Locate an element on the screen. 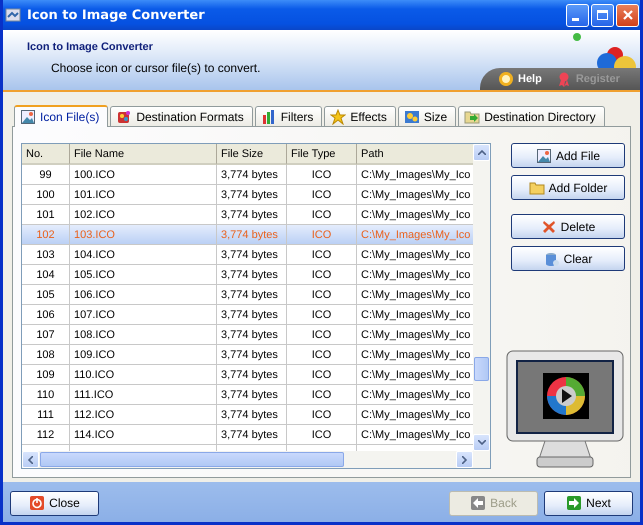 The width and height of the screenshot is (643, 525). table-cell: 103.ICO is located at coordinates (143, 235).